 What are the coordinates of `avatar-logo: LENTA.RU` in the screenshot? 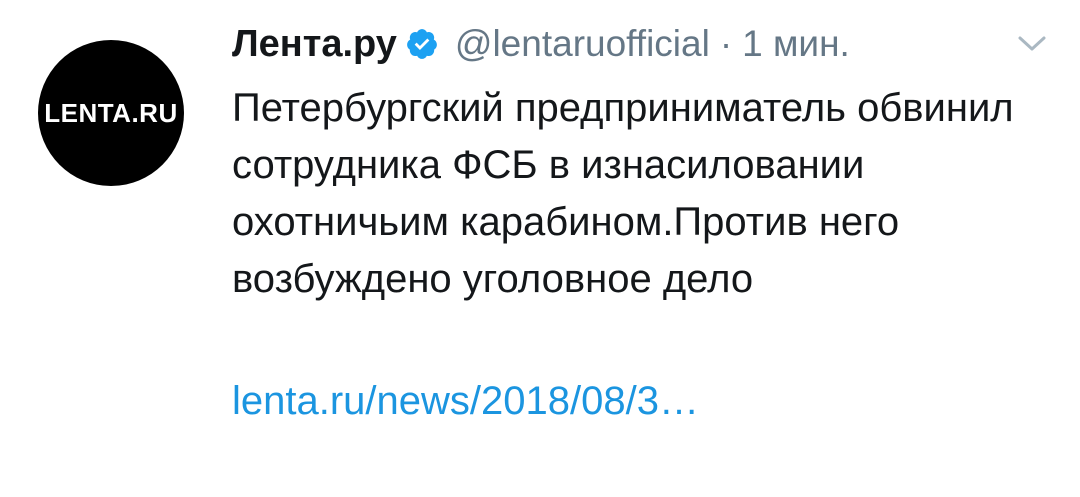 It's located at (111, 112).